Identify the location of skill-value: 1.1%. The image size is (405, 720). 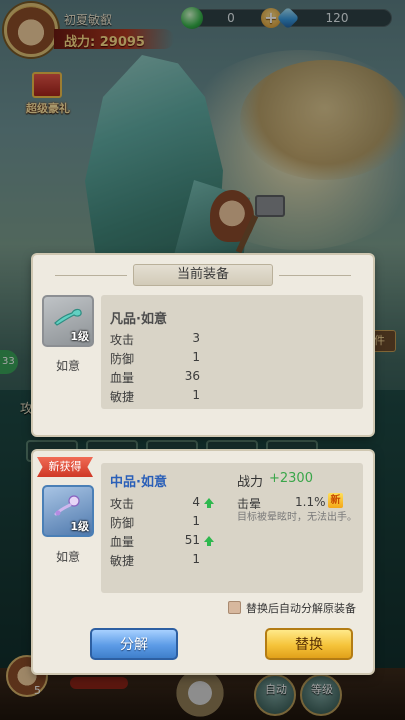
(310, 502).